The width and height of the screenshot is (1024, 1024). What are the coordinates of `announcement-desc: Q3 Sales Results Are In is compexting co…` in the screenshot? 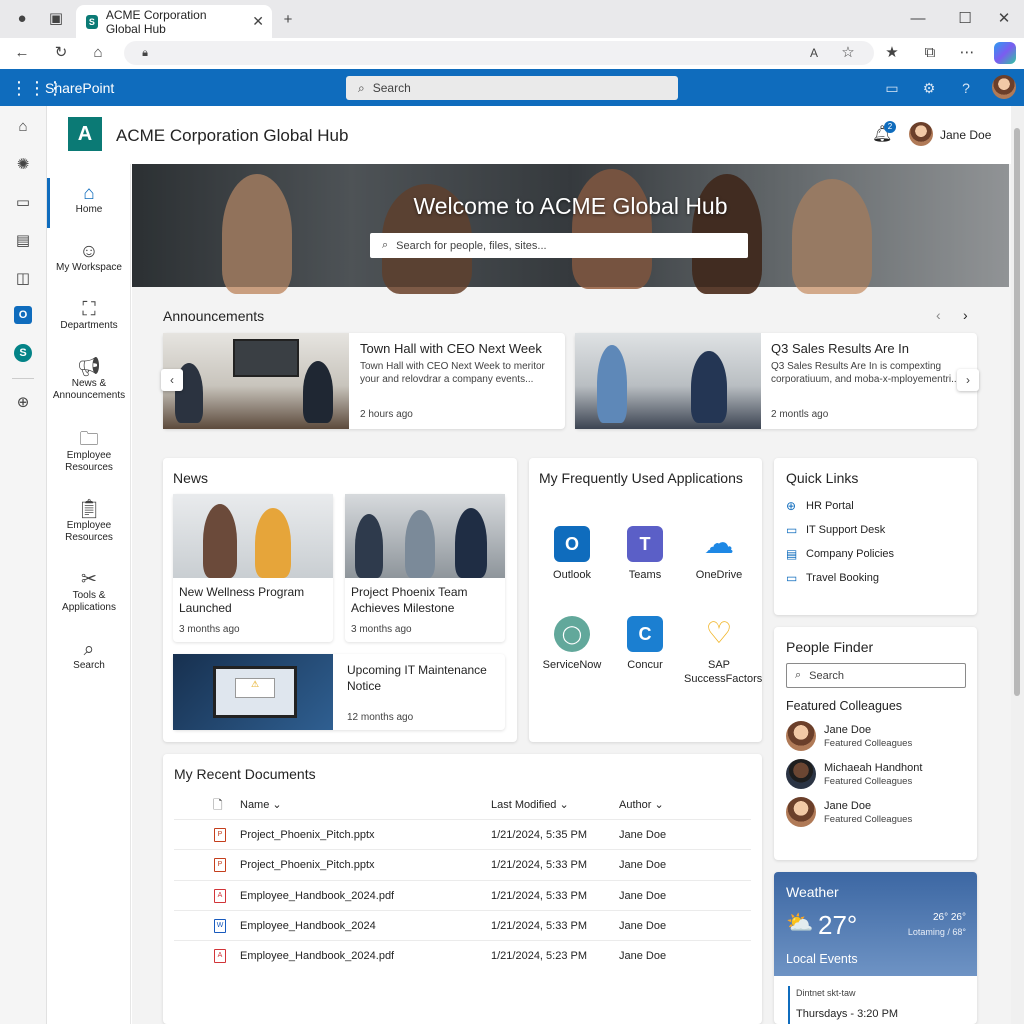 It's located at (865, 373).